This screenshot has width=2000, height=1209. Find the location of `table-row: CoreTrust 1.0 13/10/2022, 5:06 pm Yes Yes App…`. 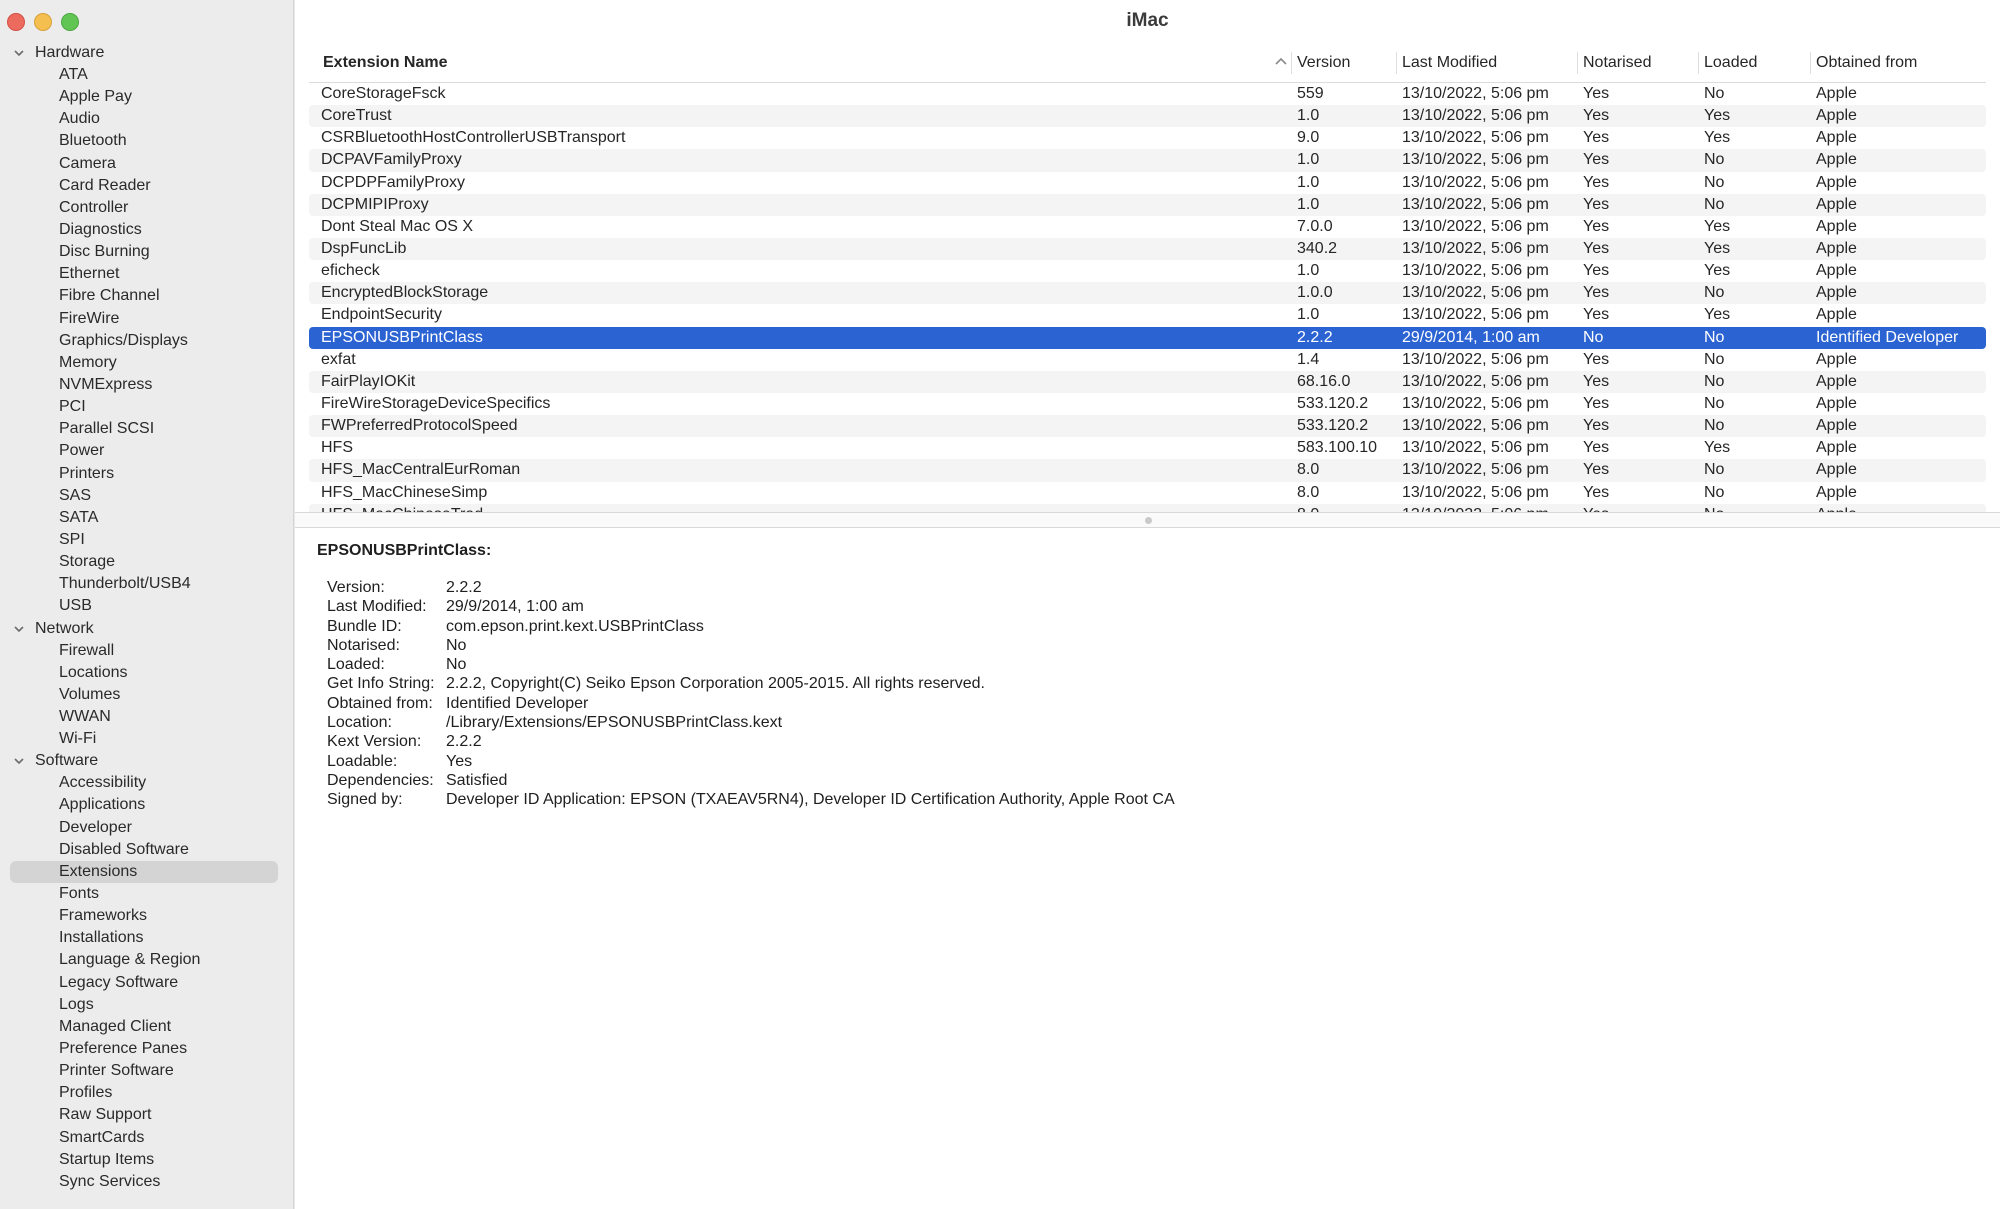

table-row: CoreTrust 1.0 13/10/2022, 5:06 pm Yes Yes App… is located at coordinates (1147, 116).